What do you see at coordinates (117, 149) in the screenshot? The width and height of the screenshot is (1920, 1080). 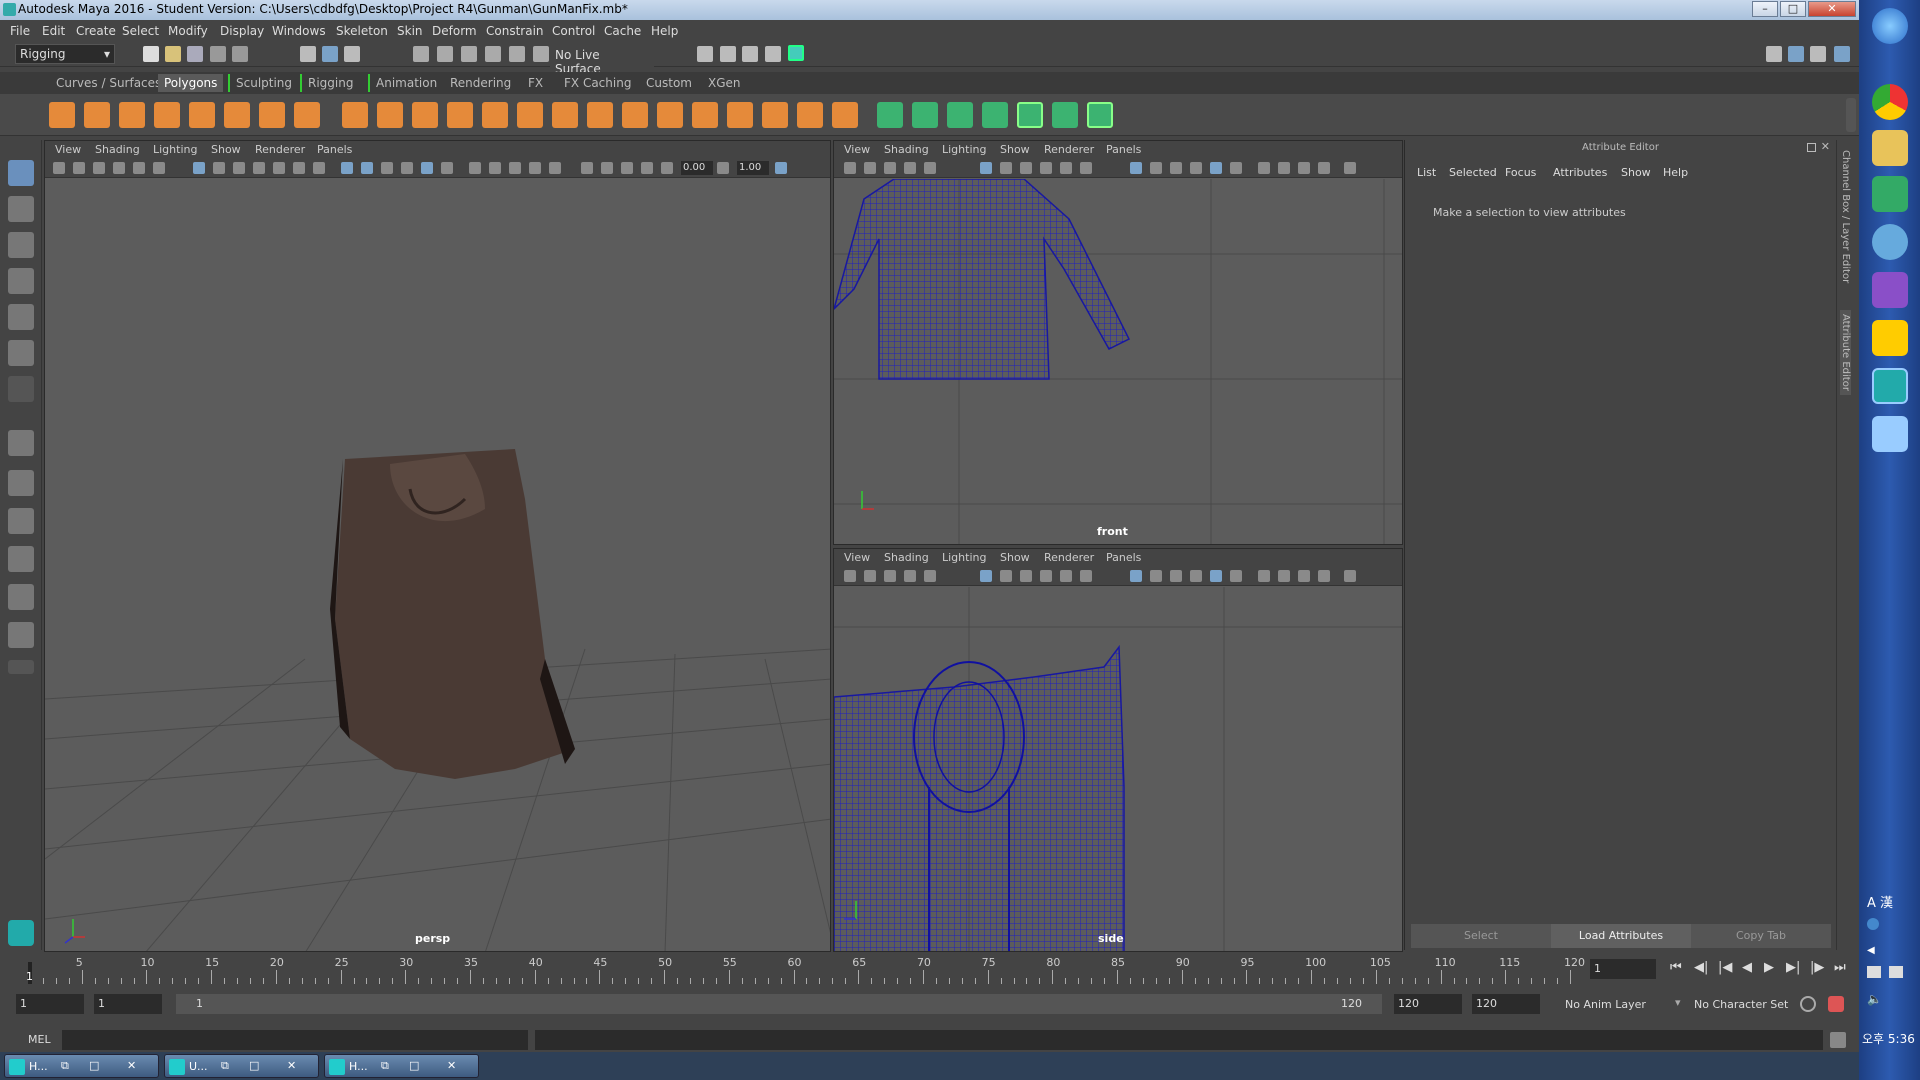 I see `persp-menu-shading: Shading` at bounding box center [117, 149].